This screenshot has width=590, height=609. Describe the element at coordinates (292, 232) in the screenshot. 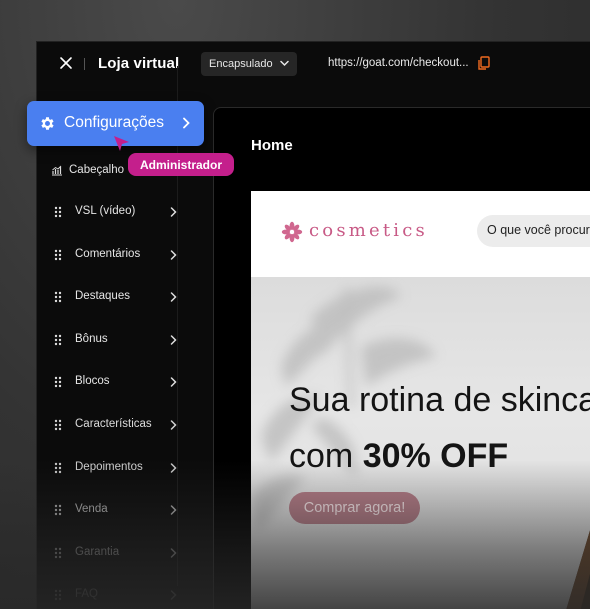

I see `flower-logo-icon` at that location.